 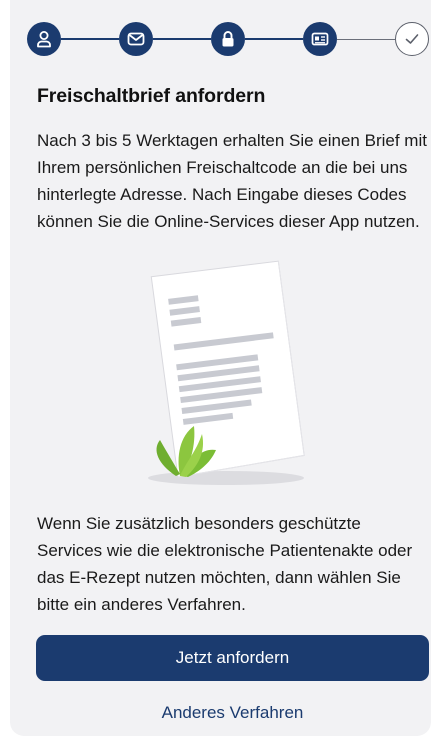 I want to click on letter-paper-icon, so click(x=227, y=369).